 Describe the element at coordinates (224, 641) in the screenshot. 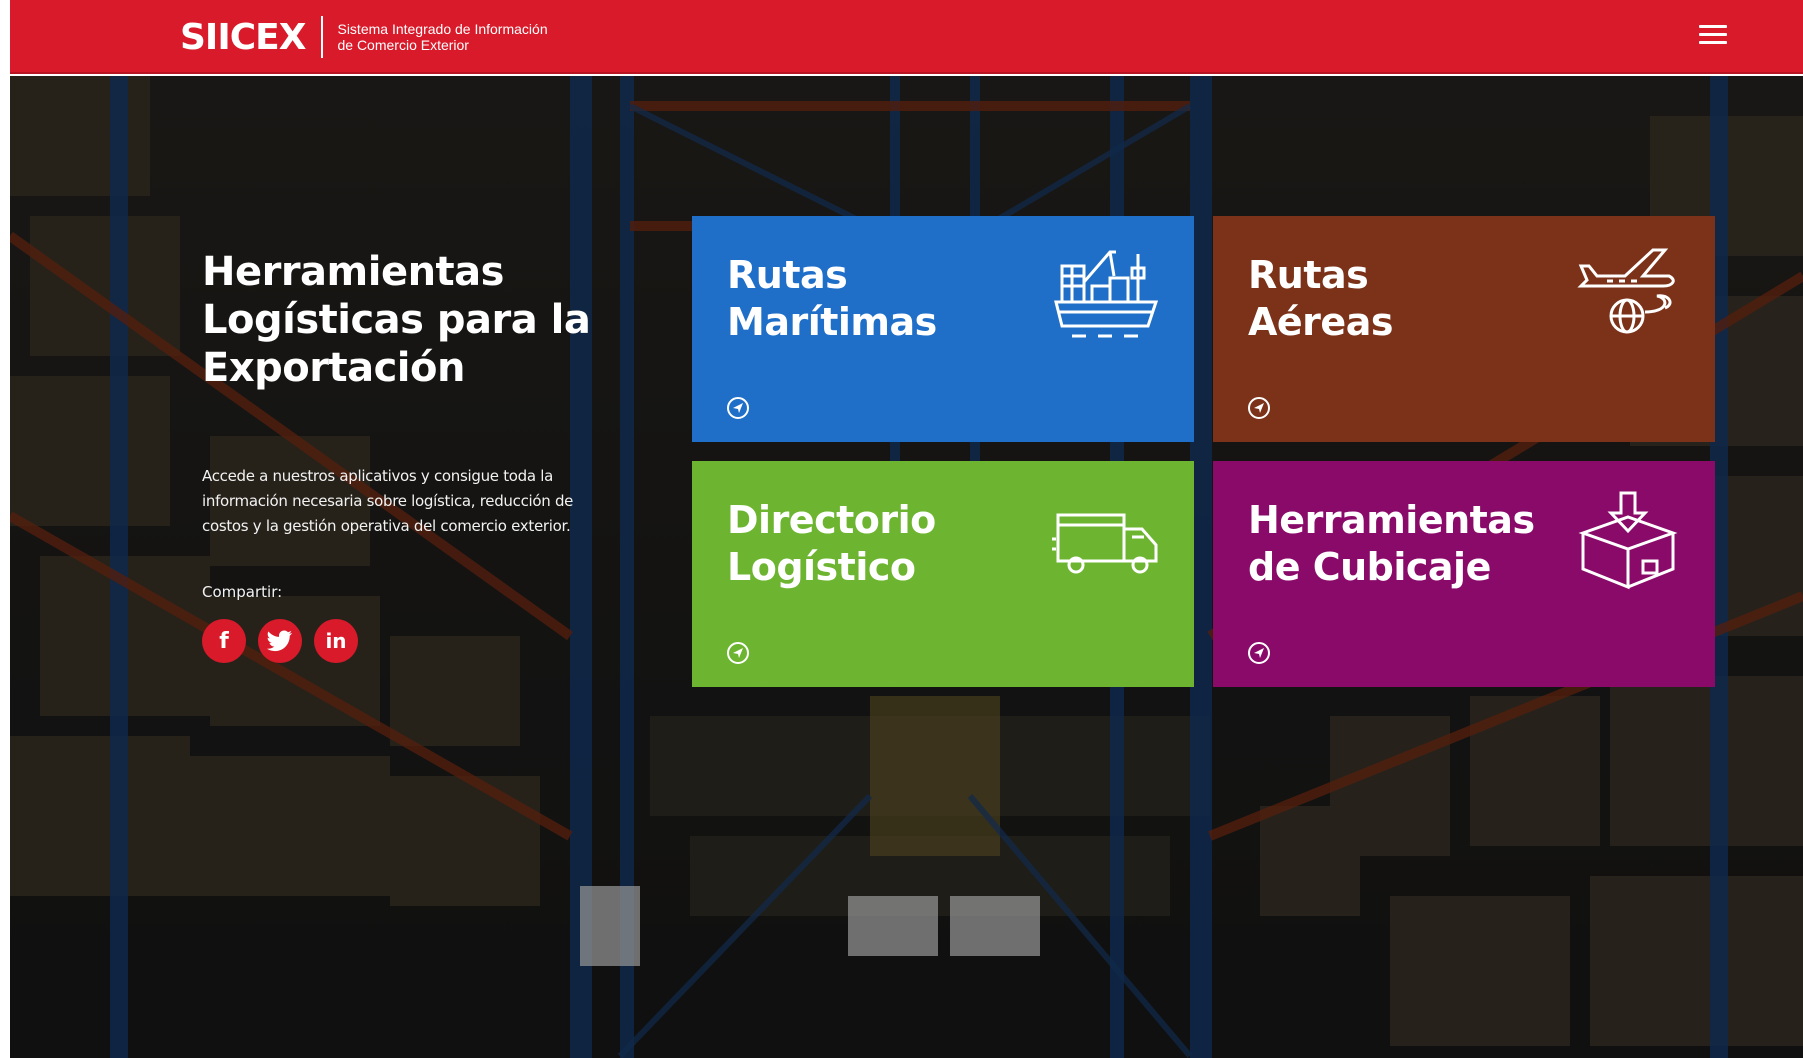

I see `facebook-icon: f` at that location.